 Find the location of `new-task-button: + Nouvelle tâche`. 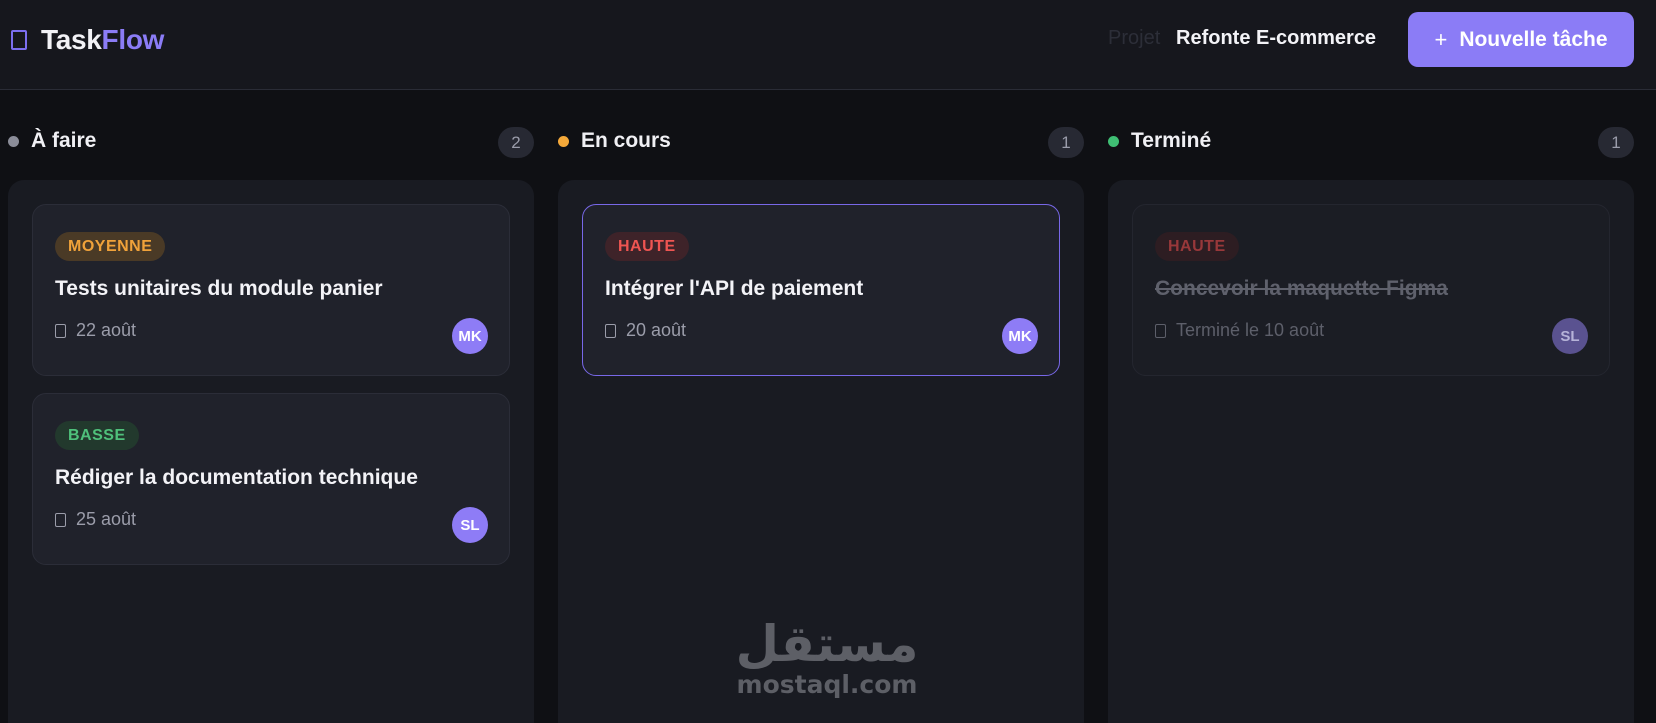

new-task-button: + Nouvelle tâche is located at coordinates (1521, 39).